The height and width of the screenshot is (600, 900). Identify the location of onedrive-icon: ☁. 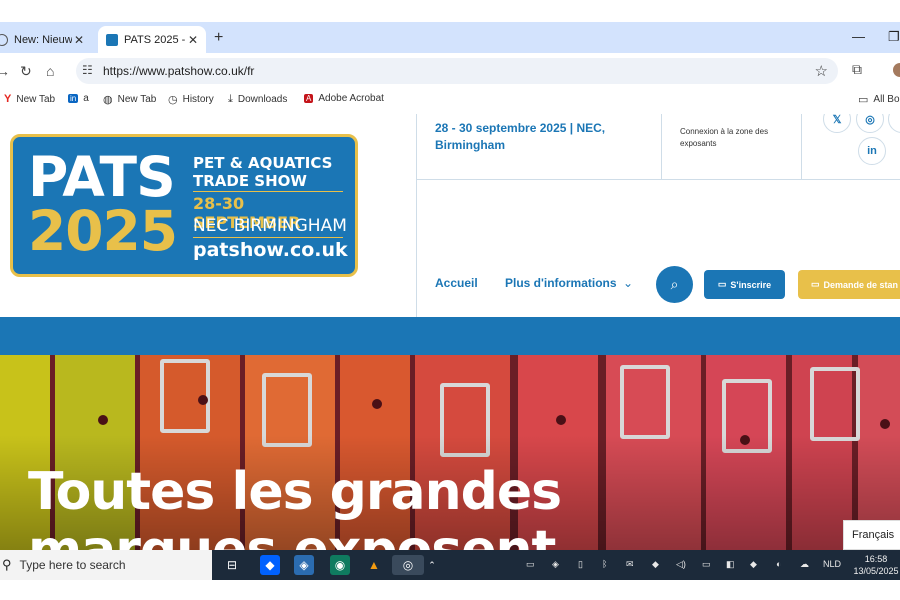
(804, 564).